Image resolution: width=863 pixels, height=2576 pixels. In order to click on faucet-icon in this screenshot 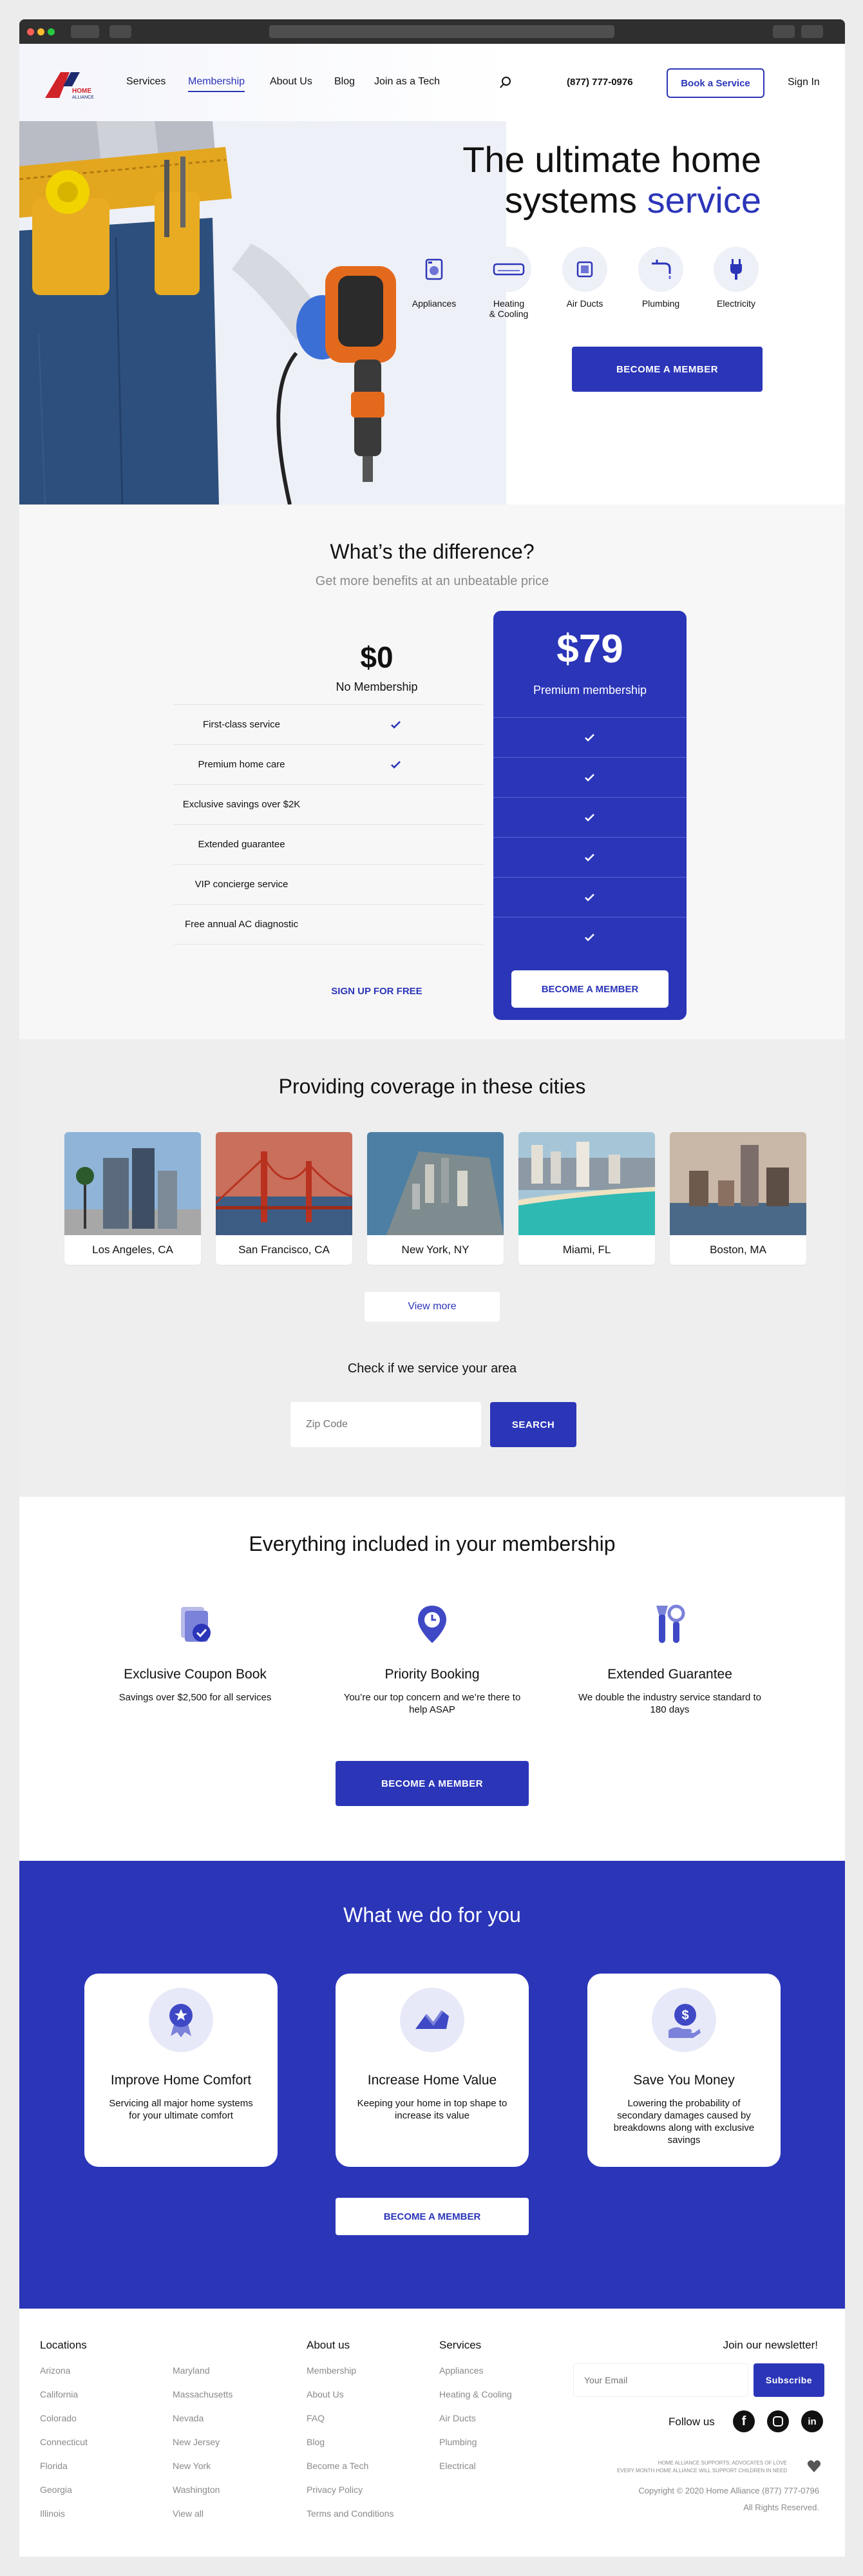, I will do `click(660, 269)`.